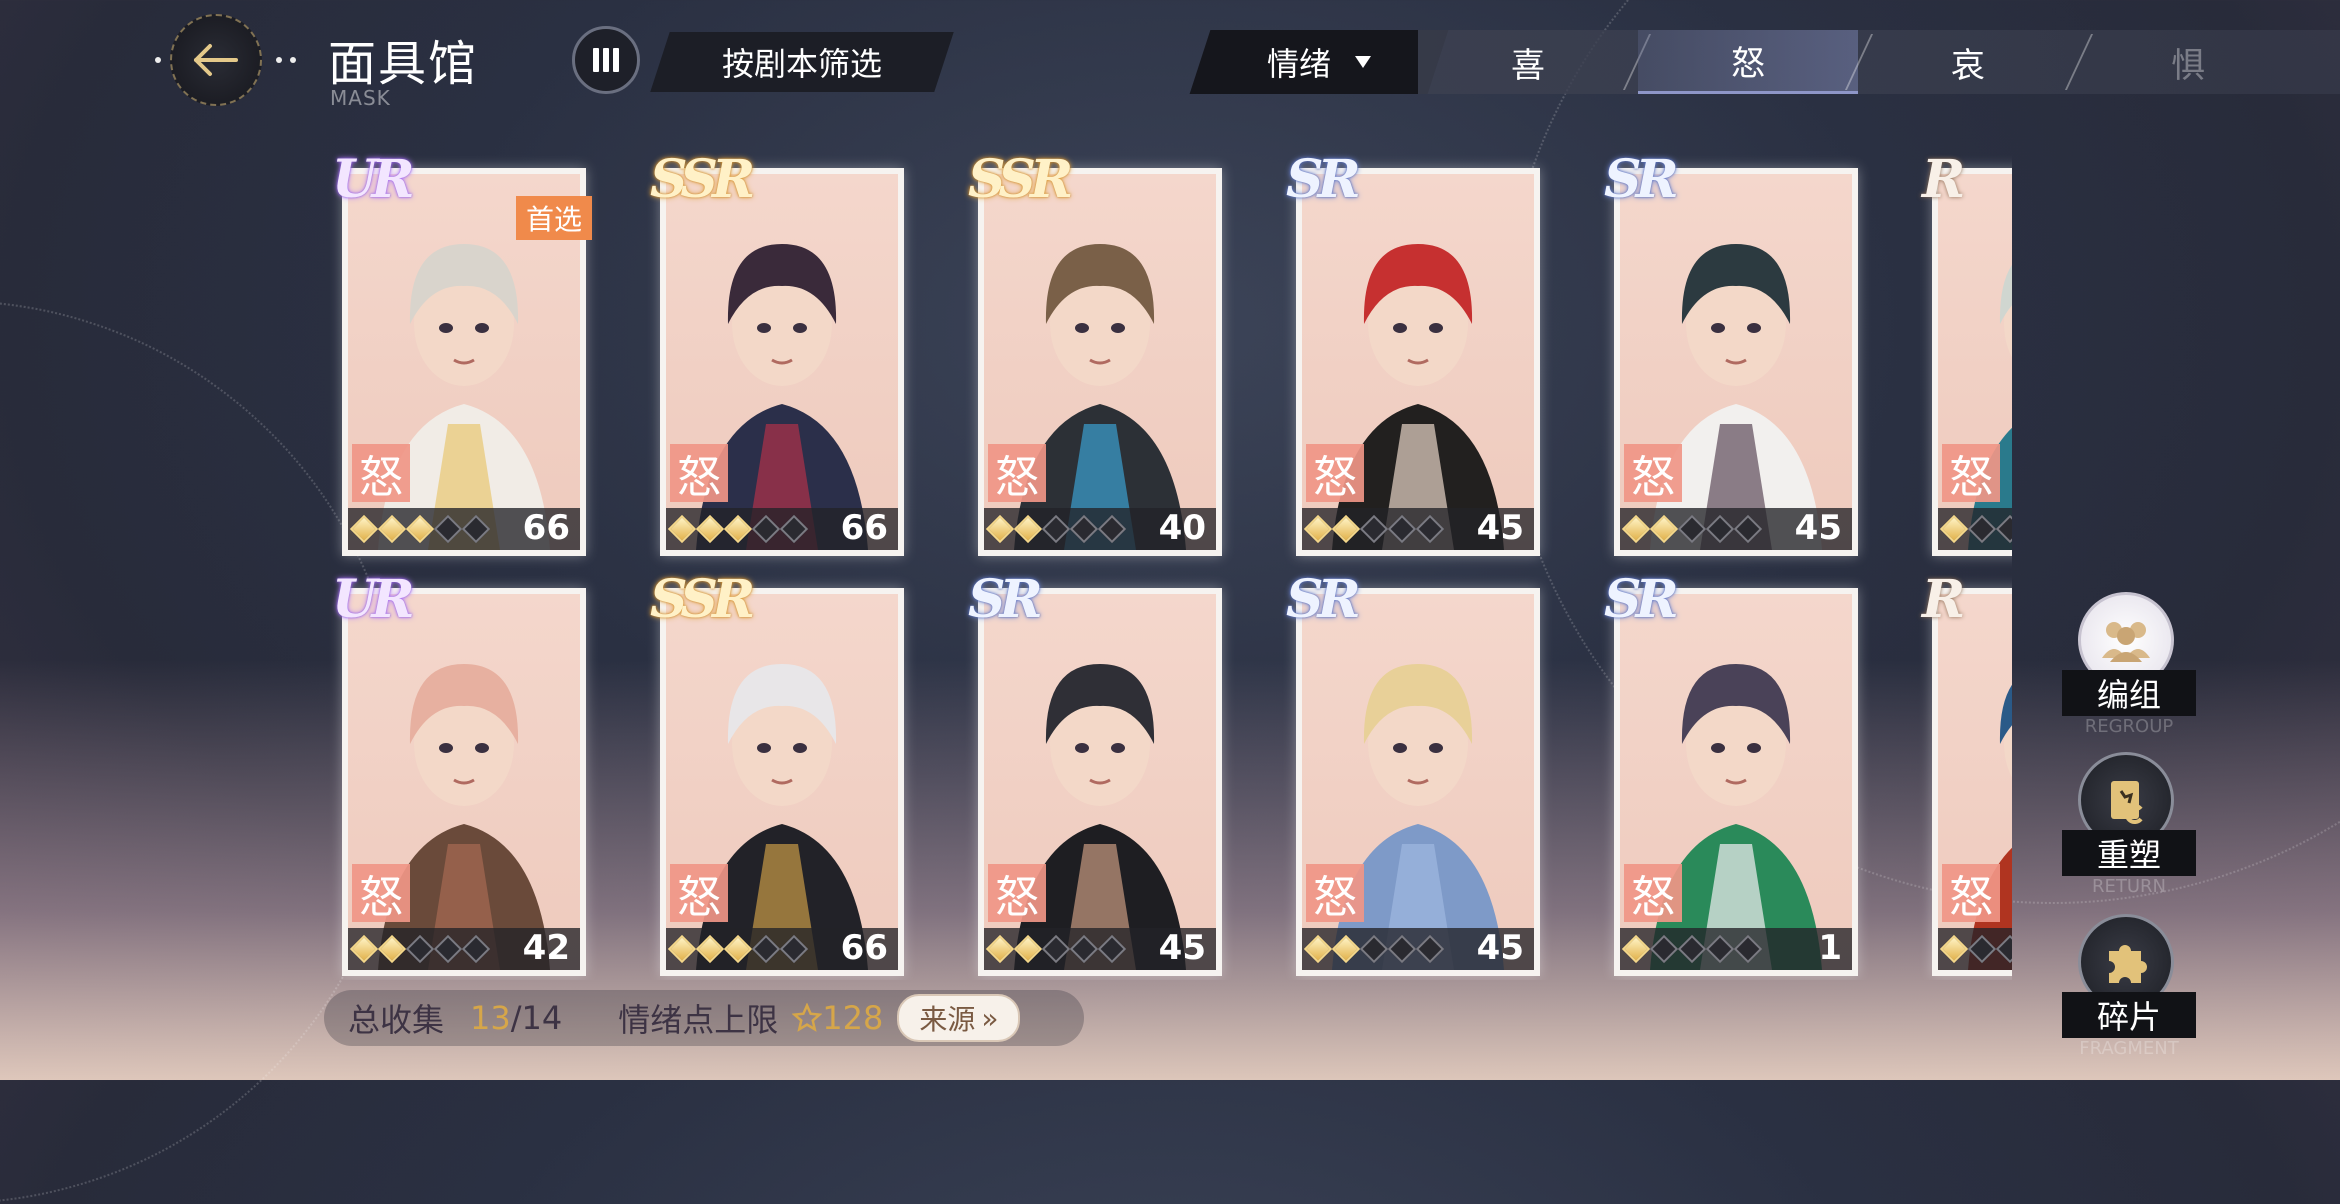  I want to click on tab-anger: 怒, so click(1748, 62).